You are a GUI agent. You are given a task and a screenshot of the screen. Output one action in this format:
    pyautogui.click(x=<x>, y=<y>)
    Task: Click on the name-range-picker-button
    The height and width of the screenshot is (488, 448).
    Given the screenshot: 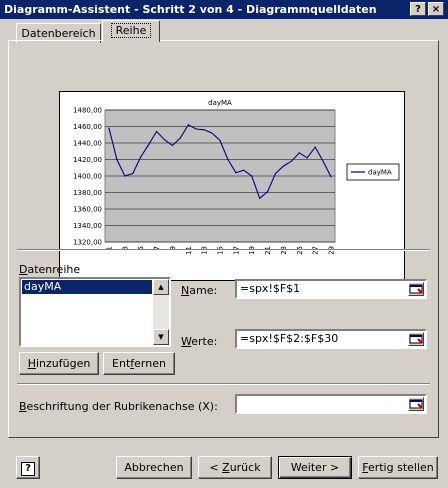 What is the action you would take?
    pyautogui.click(x=416, y=289)
    